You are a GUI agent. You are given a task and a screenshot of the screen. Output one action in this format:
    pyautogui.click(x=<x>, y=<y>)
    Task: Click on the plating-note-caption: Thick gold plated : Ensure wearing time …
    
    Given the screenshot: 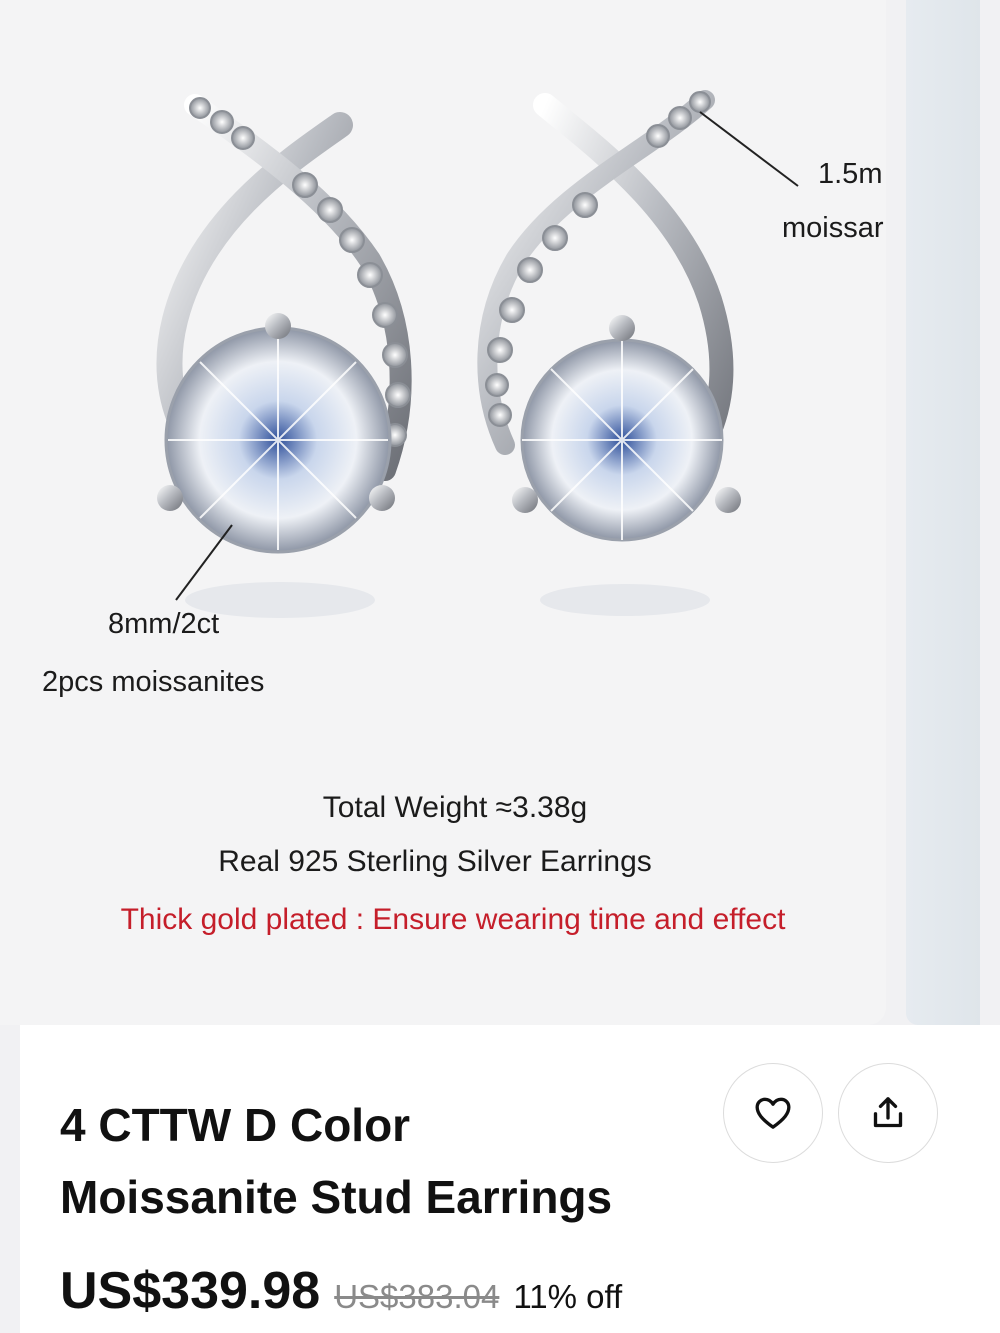 What is the action you would take?
    pyautogui.click(x=453, y=919)
    